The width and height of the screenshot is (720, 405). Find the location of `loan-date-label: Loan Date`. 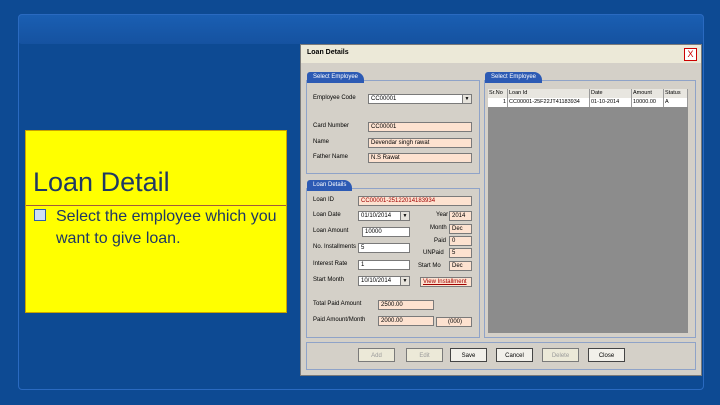

loan-date-label: Loan Date is located at coordinates (327, 215).